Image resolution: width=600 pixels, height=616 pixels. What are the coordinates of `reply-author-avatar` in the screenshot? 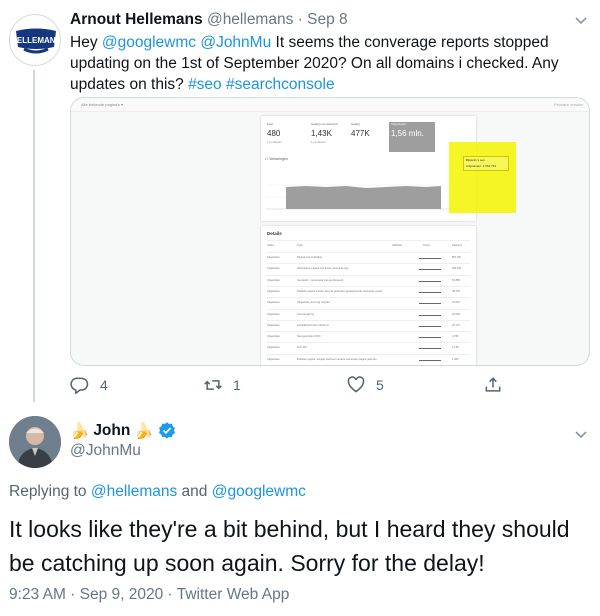 It's located at (35, 442).